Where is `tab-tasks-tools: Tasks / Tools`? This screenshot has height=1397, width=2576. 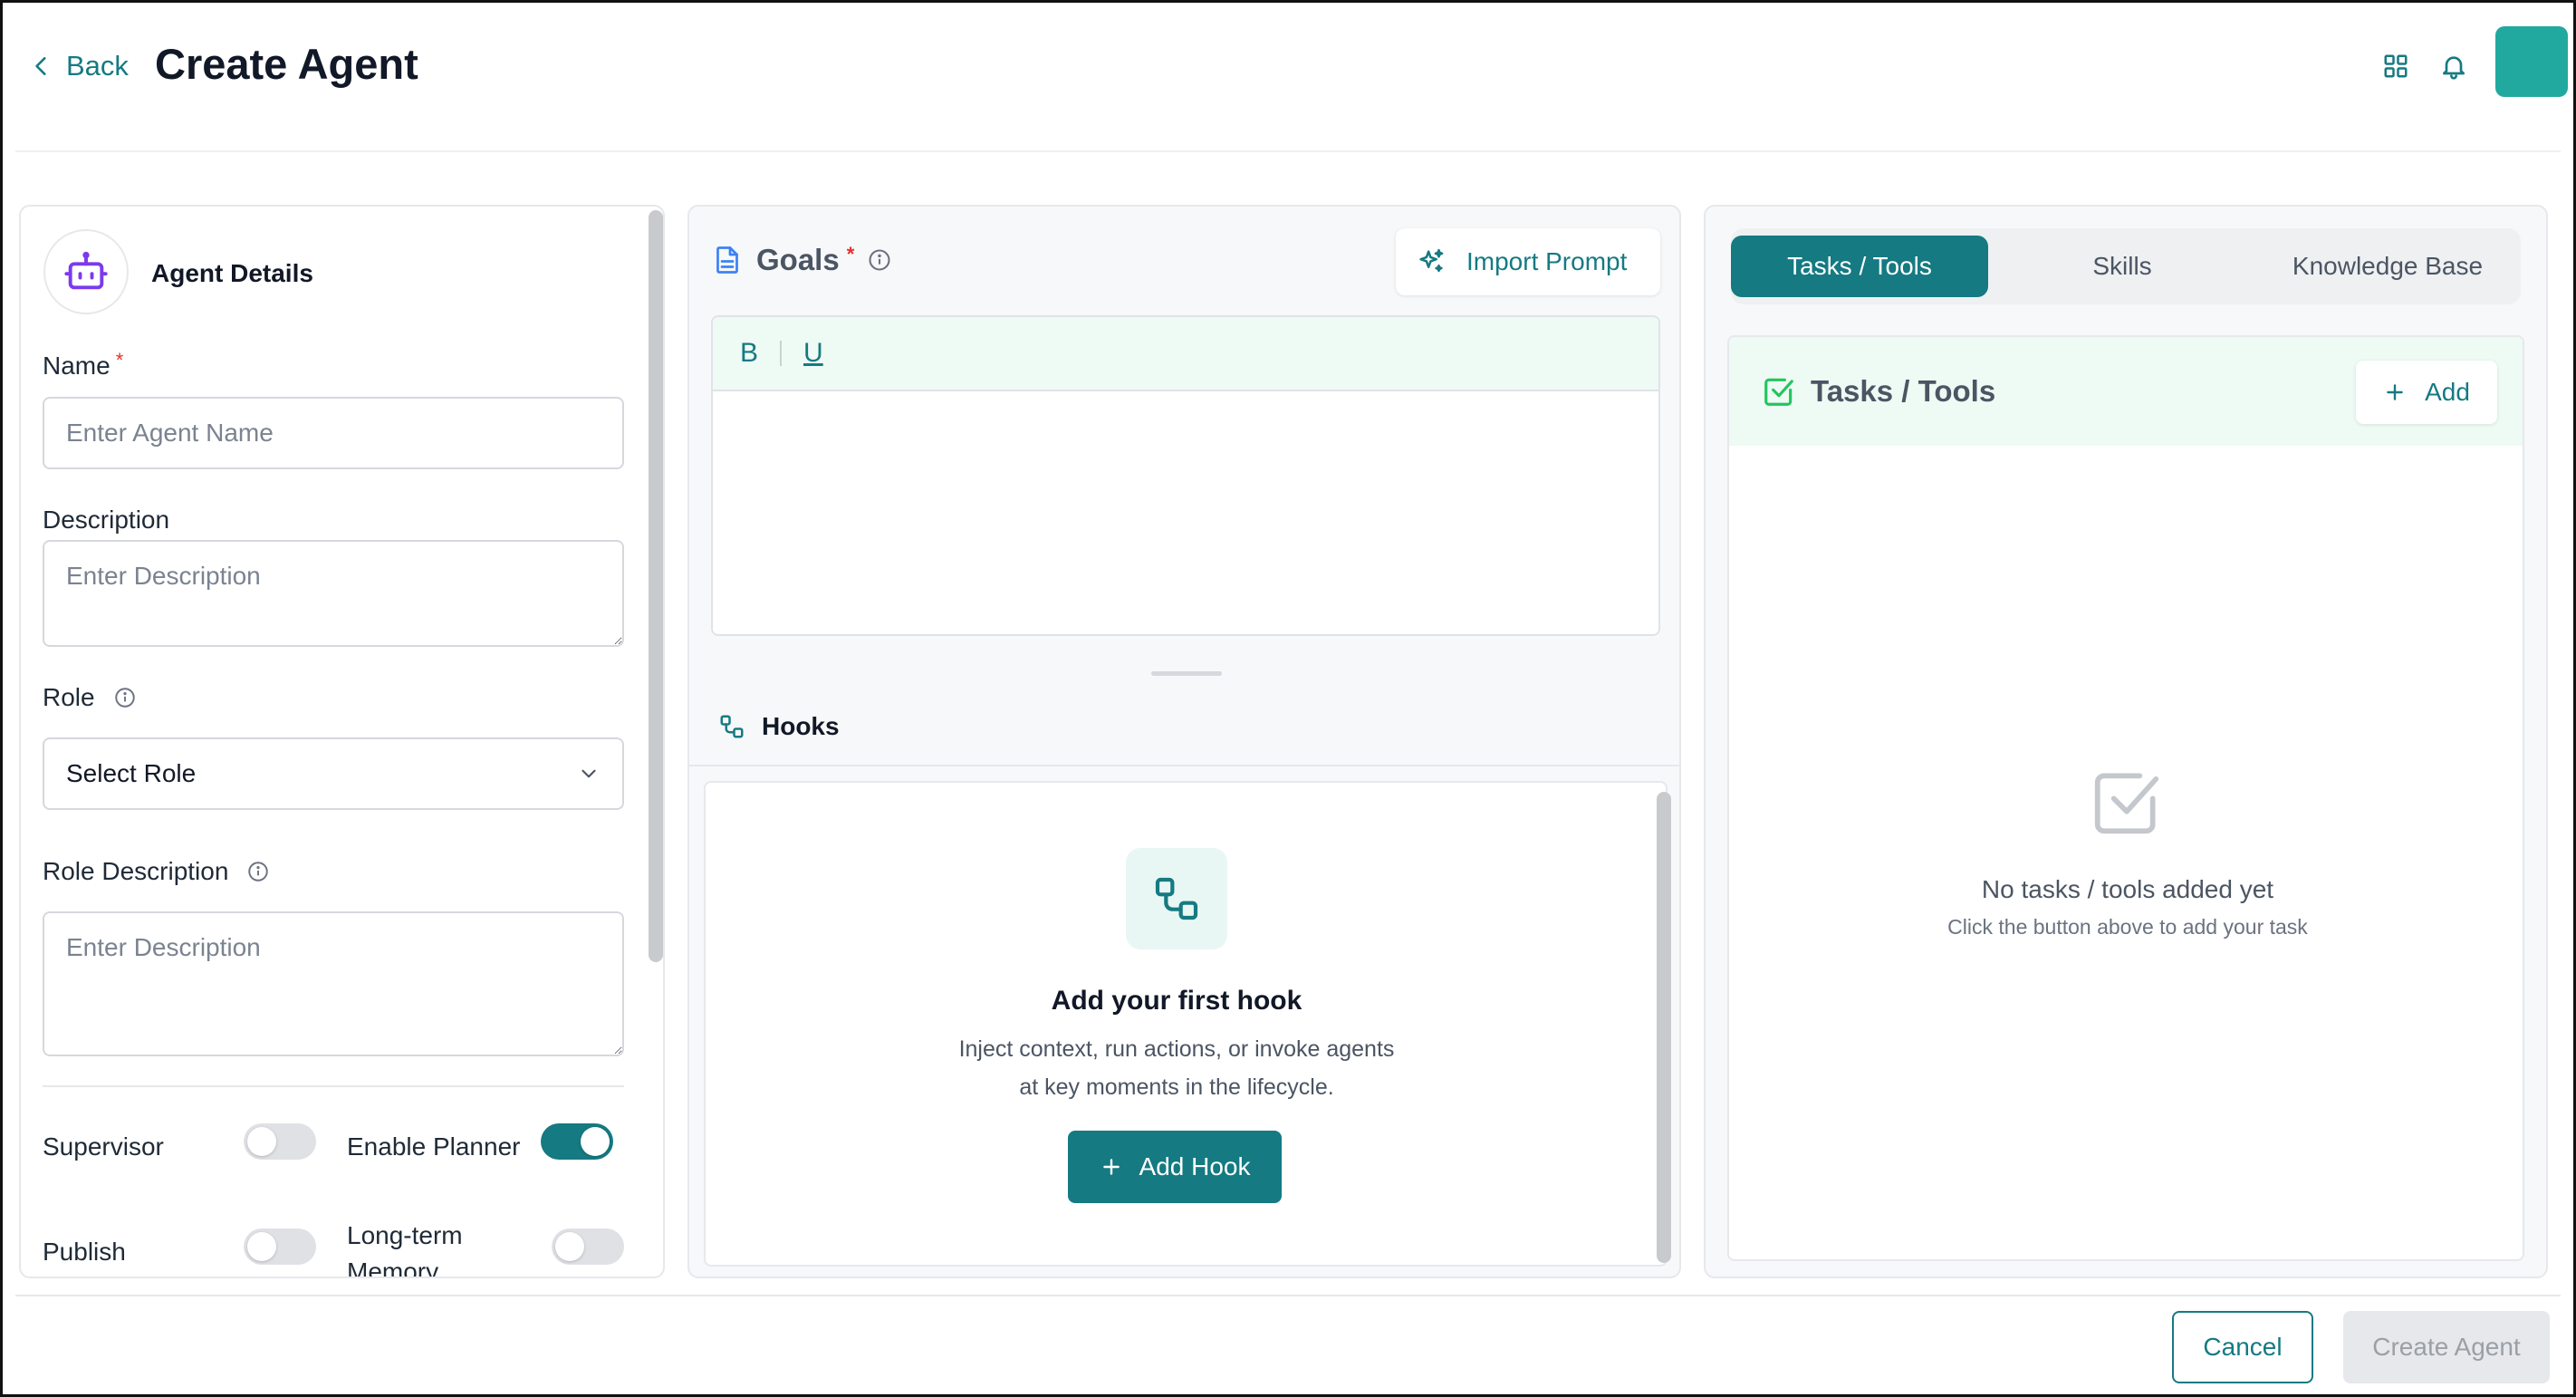 tab-tasks-tools: Tasks / Tools is located at coordinates (1859, 266).